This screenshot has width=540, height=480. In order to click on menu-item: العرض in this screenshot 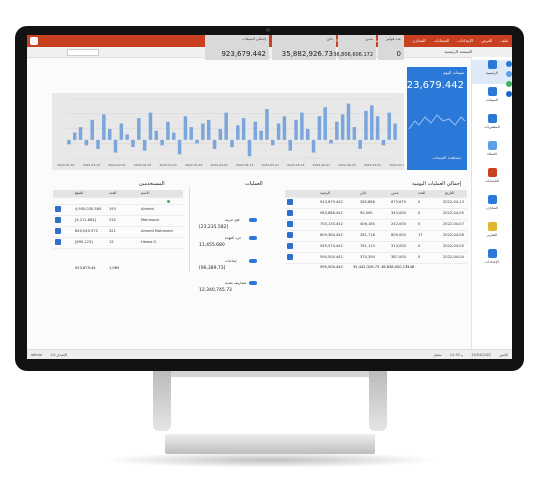, I will do `click(486, 40)`.